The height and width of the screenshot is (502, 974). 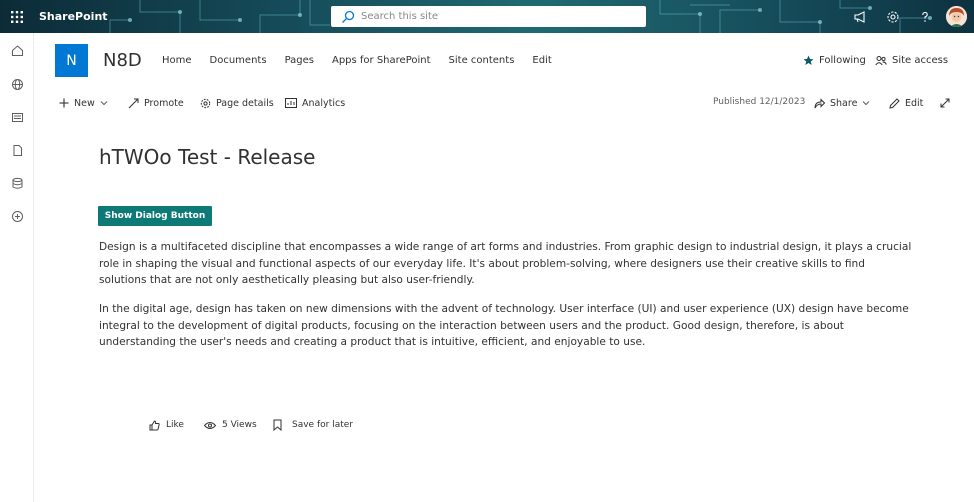 I want to click on waffle-icon, so click(x=16, y=16).